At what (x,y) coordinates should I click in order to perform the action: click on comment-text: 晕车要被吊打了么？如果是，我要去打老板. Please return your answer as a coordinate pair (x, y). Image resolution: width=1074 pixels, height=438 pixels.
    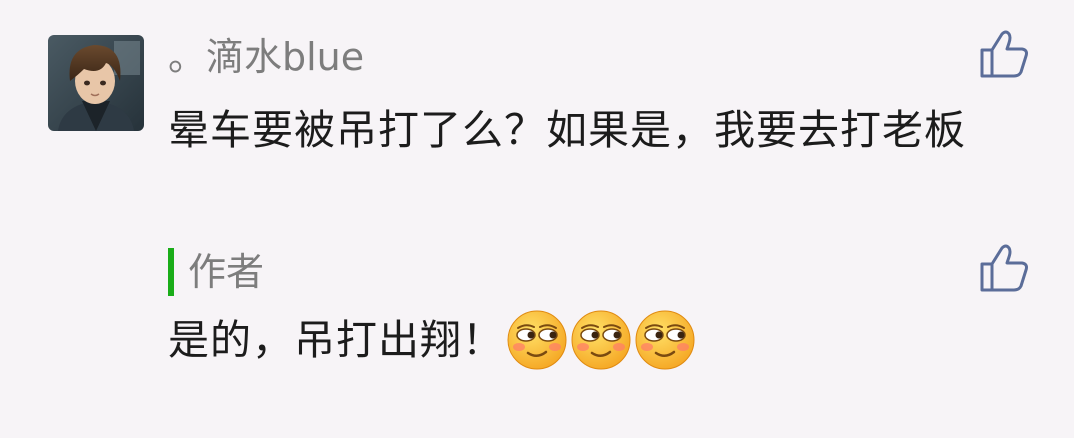
    Looking at the image, I should click on (567, 130).